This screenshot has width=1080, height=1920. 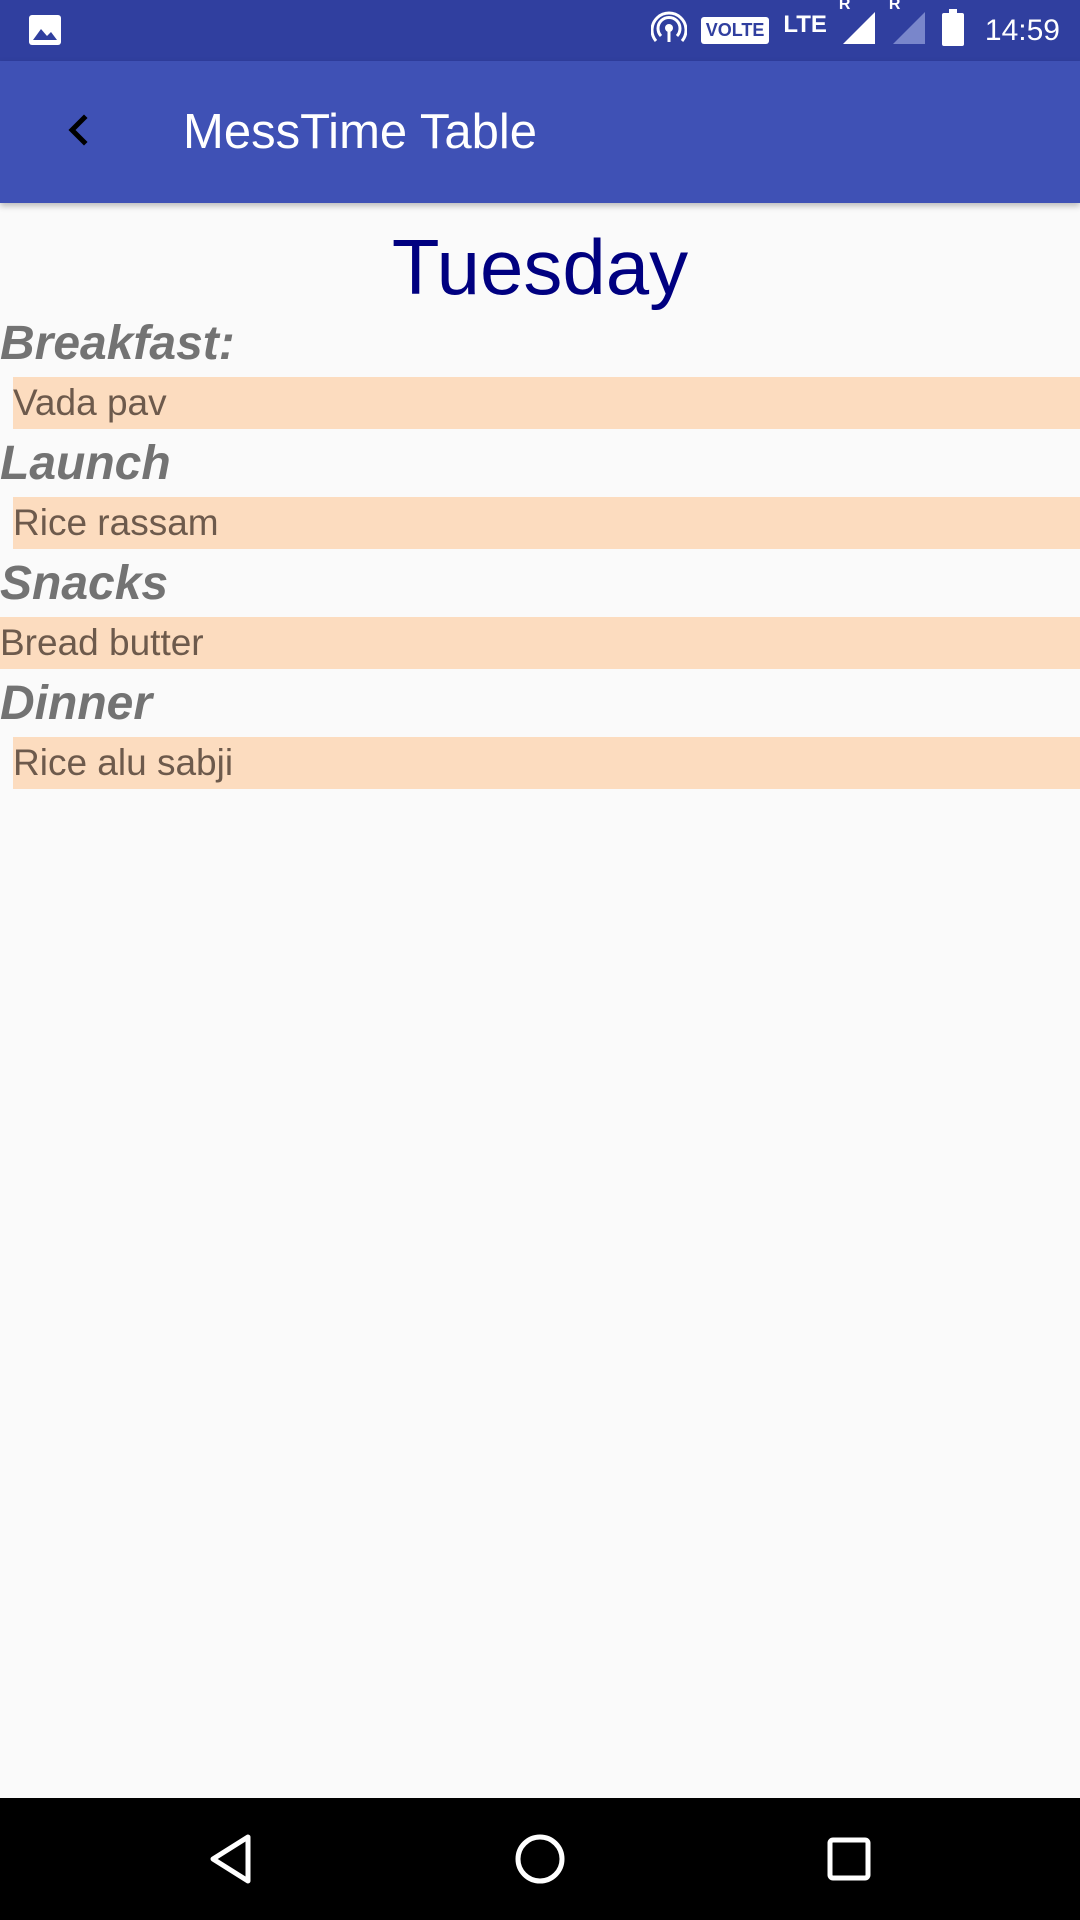 I want to click on image-notification-icon, so click(x=45, y=32).